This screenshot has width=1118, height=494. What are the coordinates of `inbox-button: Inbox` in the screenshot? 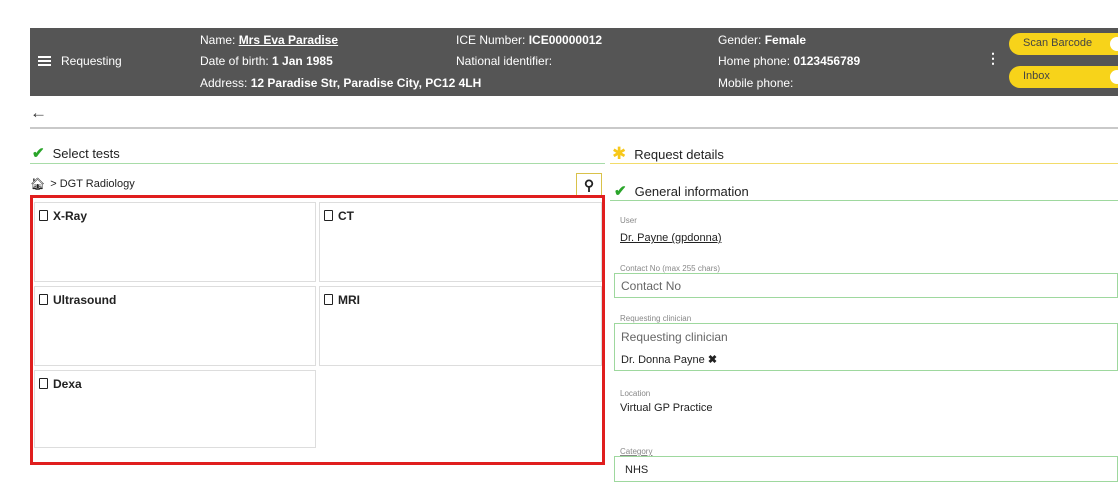 It's located at (1063, 77).